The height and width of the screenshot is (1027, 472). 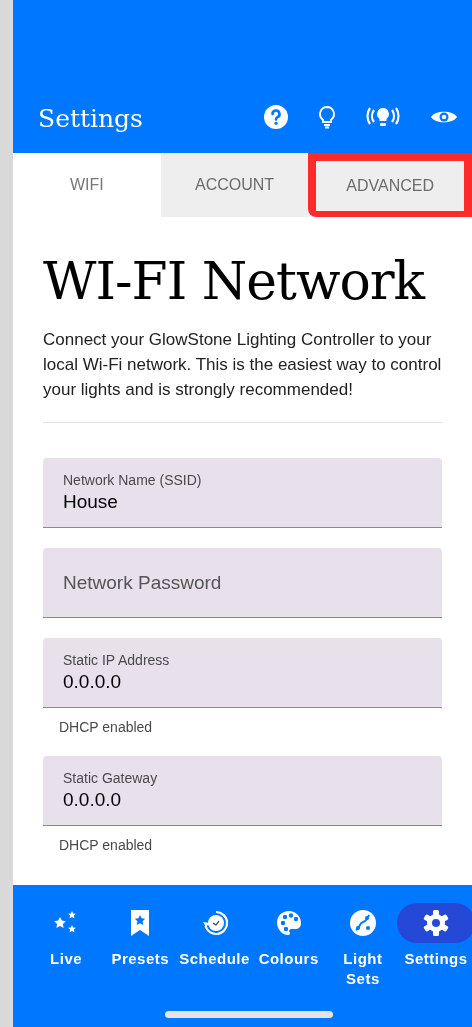 What do you see at coordinates (288, 946) in the screenshot?
I see `nav-item: Colours` at bounding box center [288, 946].